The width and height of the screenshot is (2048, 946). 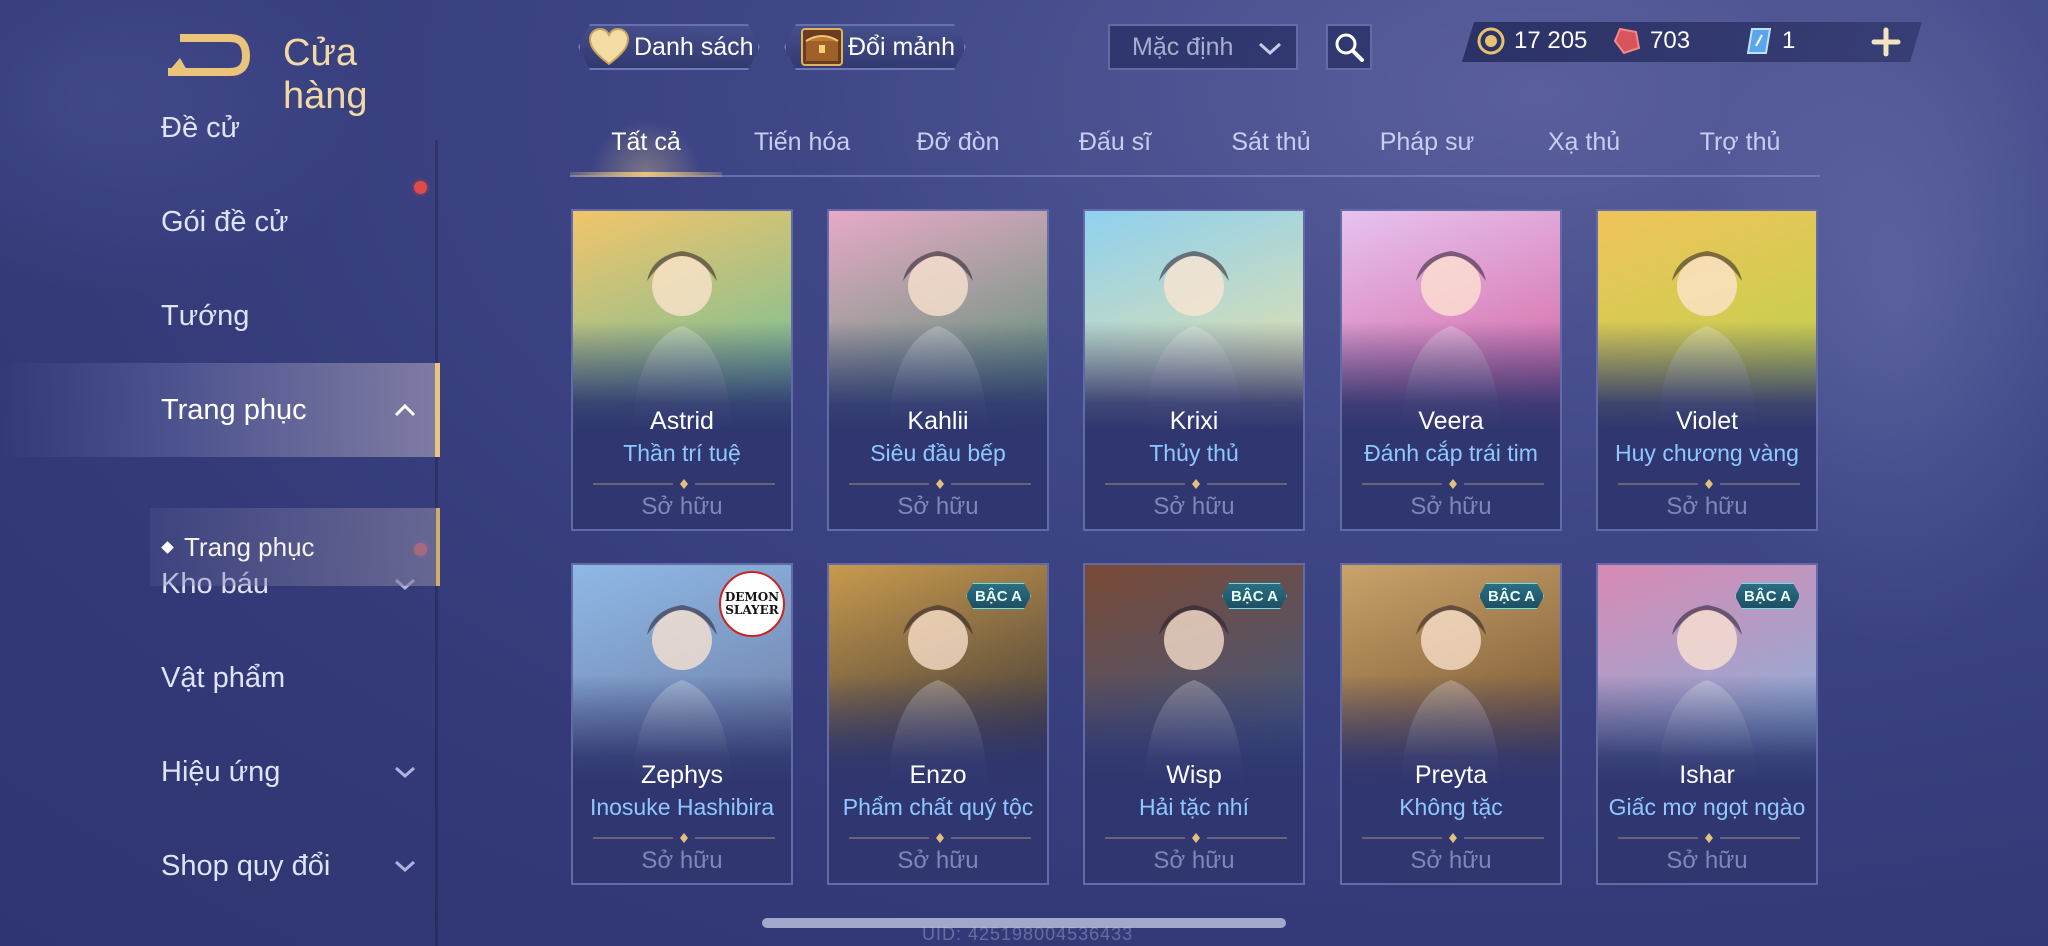 What do you see at coordinates (822, 47) in the screenshot?
I see `treasure-chest-icon` at bounding box center [822, 47].